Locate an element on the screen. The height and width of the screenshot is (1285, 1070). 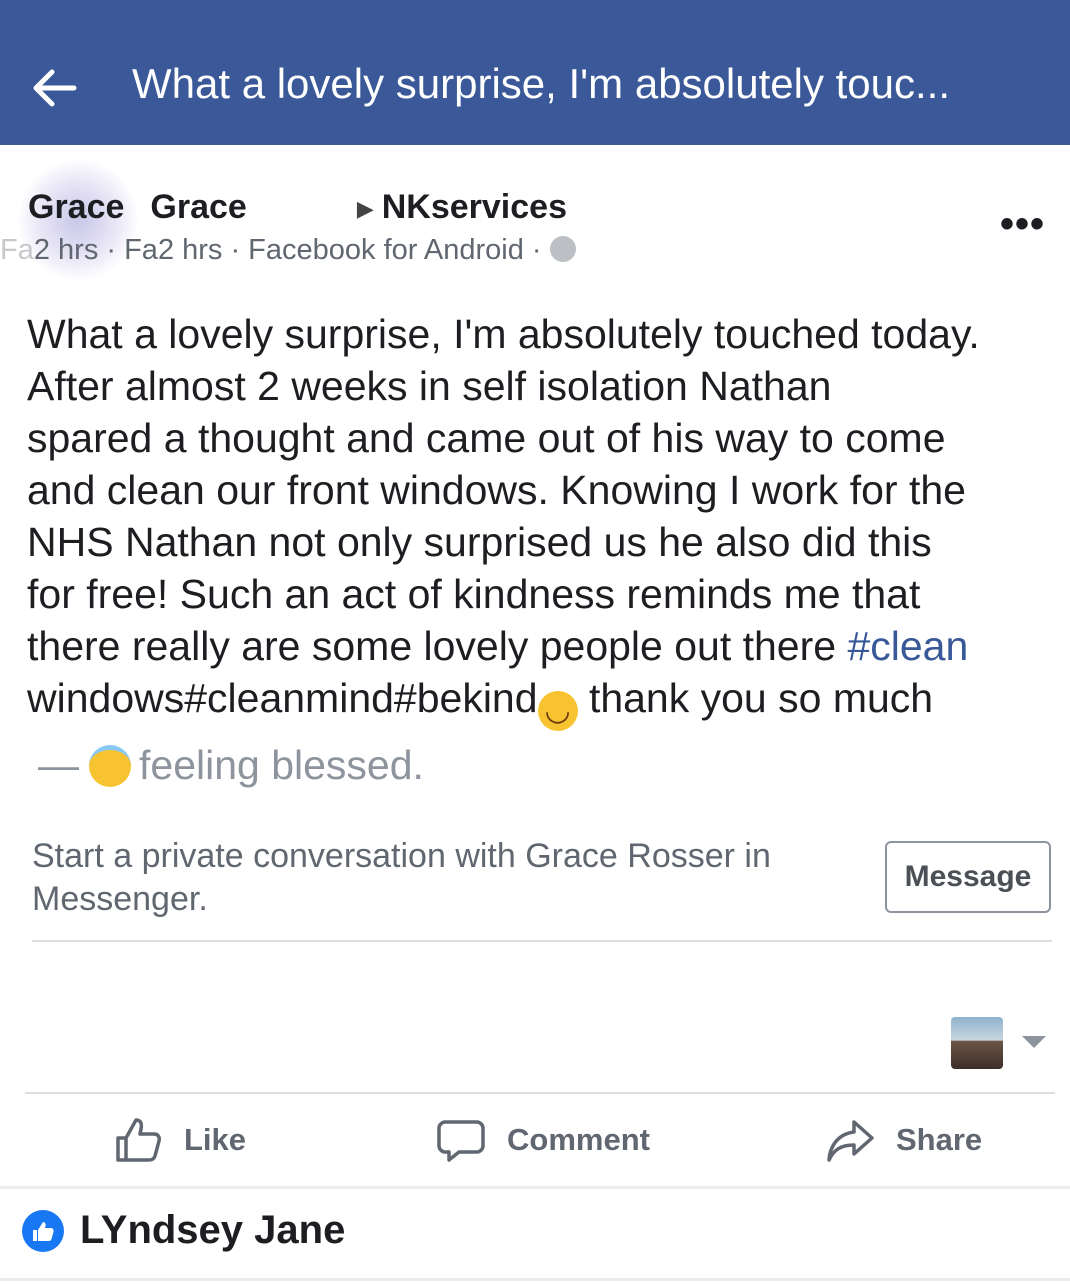
reactor-name: LYndsey Jane is located at coordinates (212, 1230).